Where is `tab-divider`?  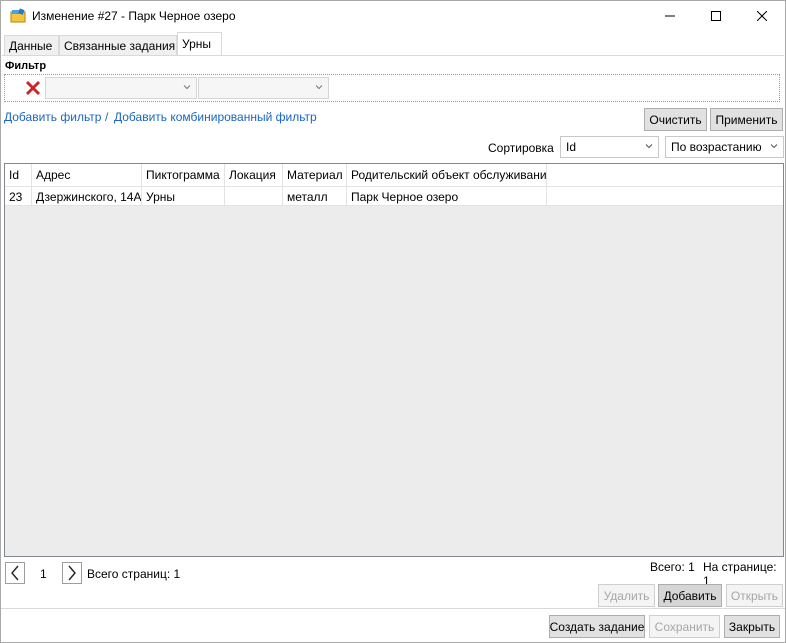 tab-divider is located at coordinates (393, 55).